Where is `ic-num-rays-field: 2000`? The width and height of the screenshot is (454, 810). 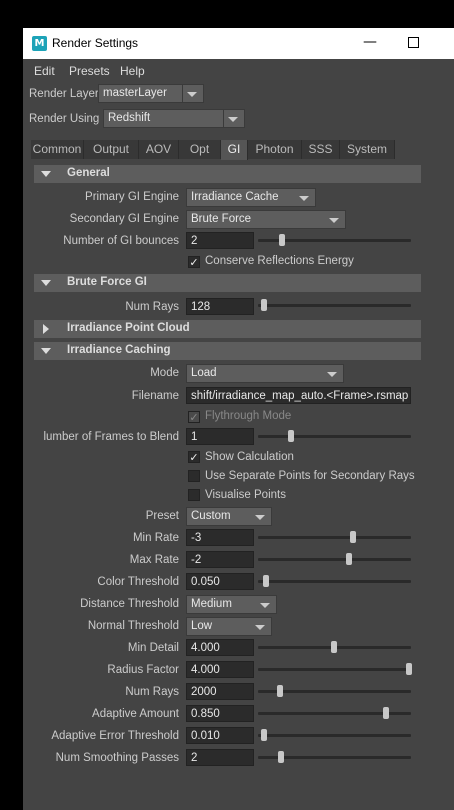 ic-num-rays-field: 2000 is located at coordinates (220, 691).